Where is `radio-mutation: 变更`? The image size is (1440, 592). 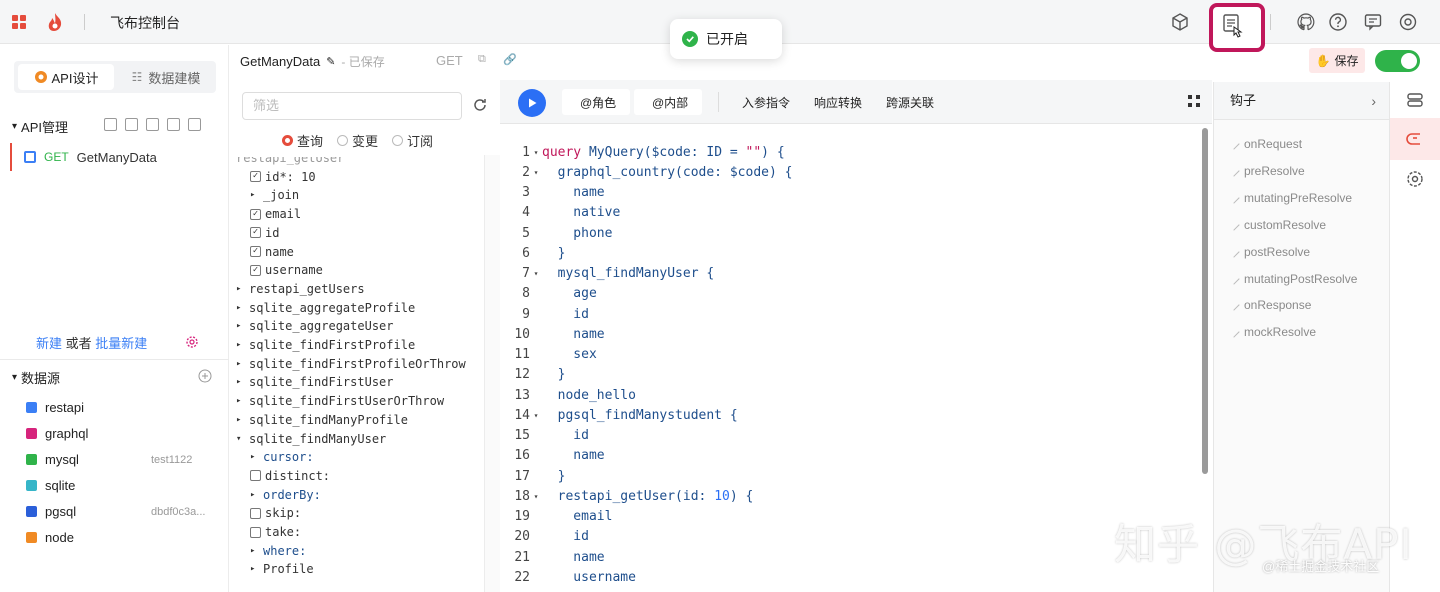
radio-mutation: 变更 is located at coordinates (357, 140).